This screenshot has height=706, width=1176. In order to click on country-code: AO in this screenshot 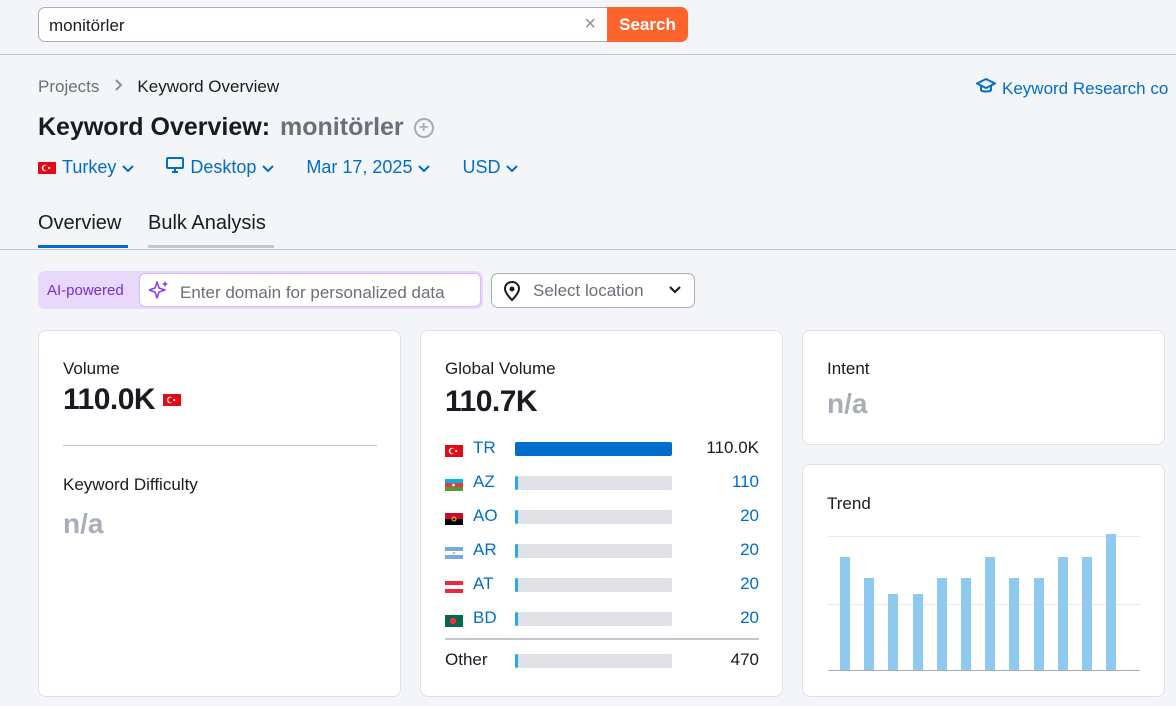, I will do `click(485, 516)`.